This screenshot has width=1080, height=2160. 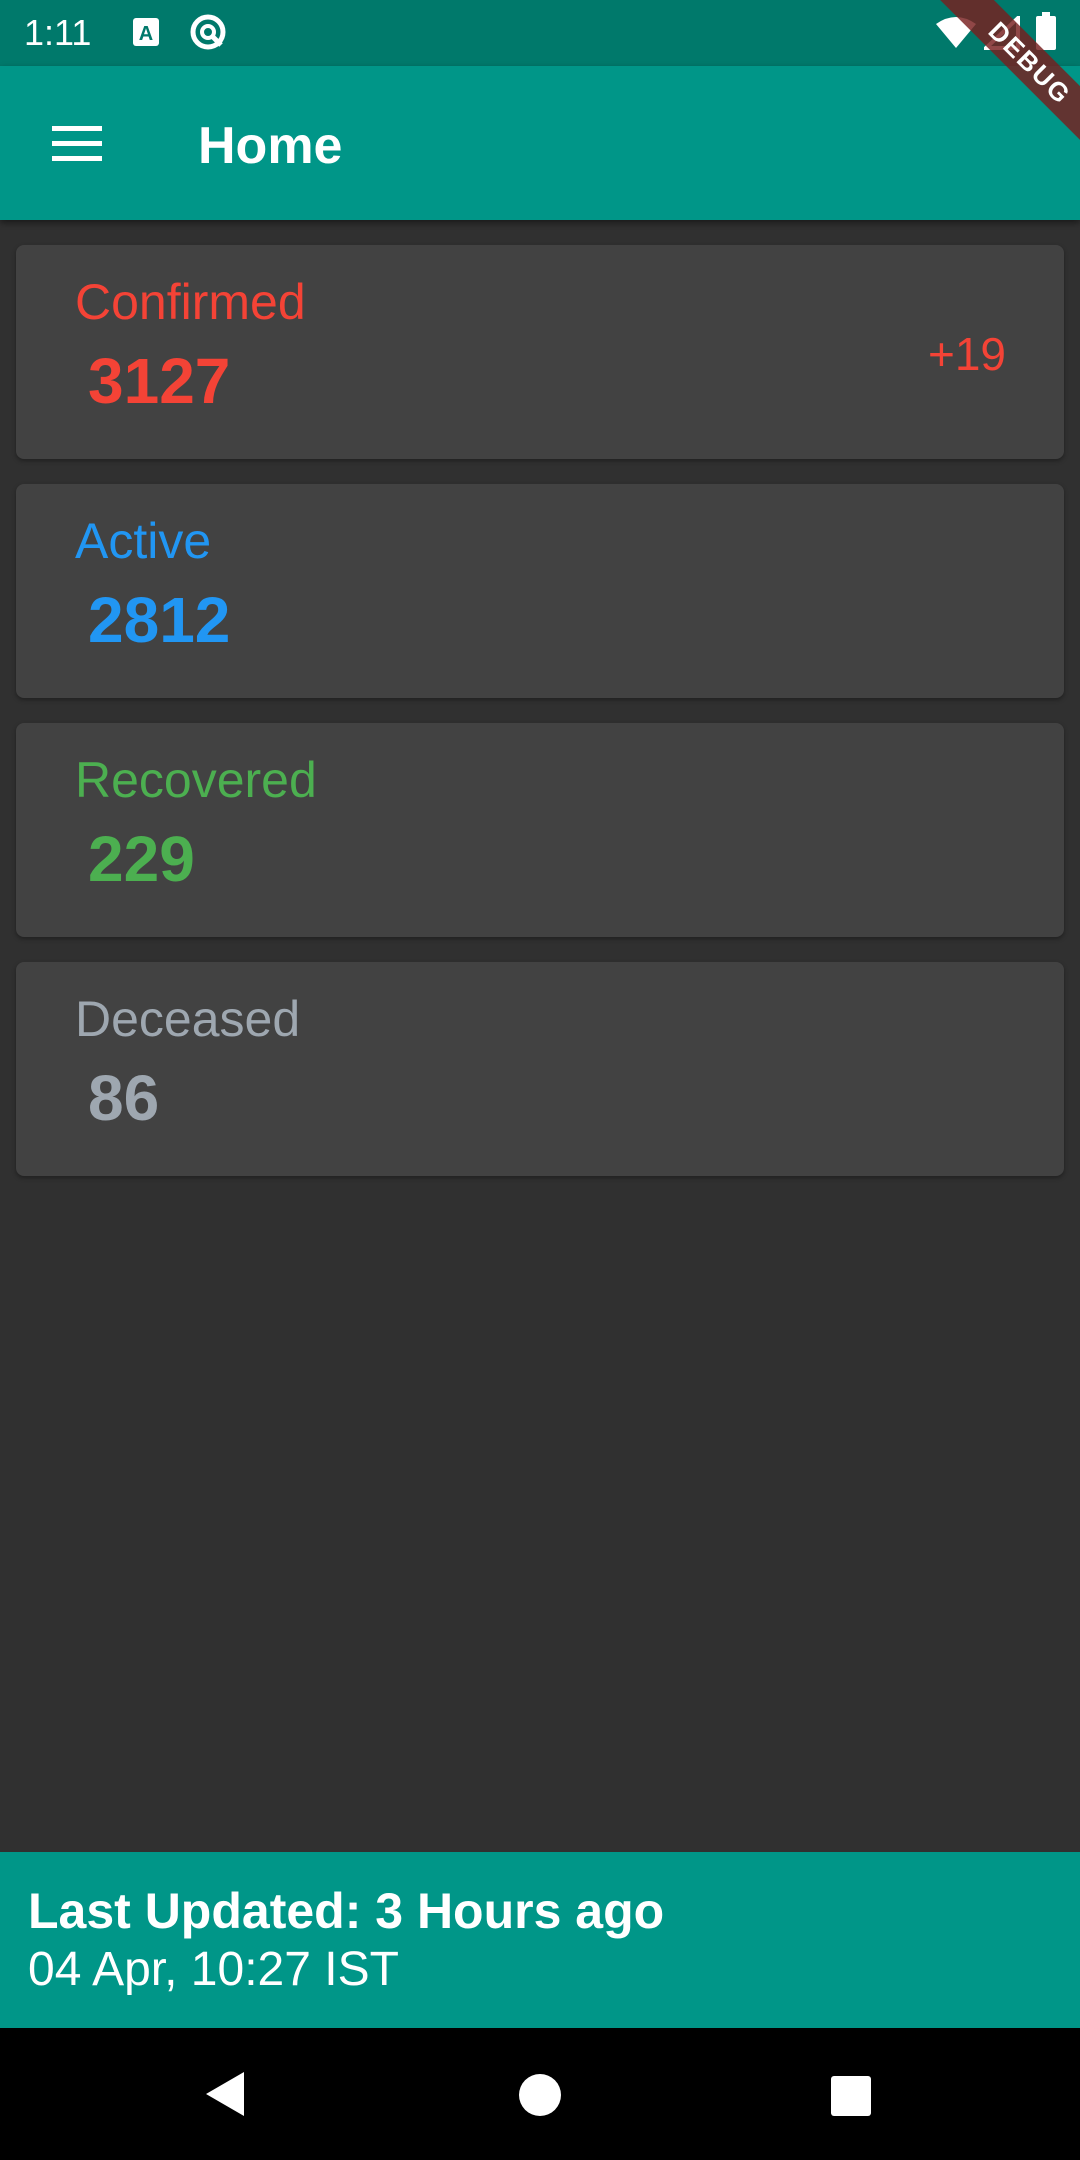 I want to click on svg-text: A, so click(x=146, y=34).